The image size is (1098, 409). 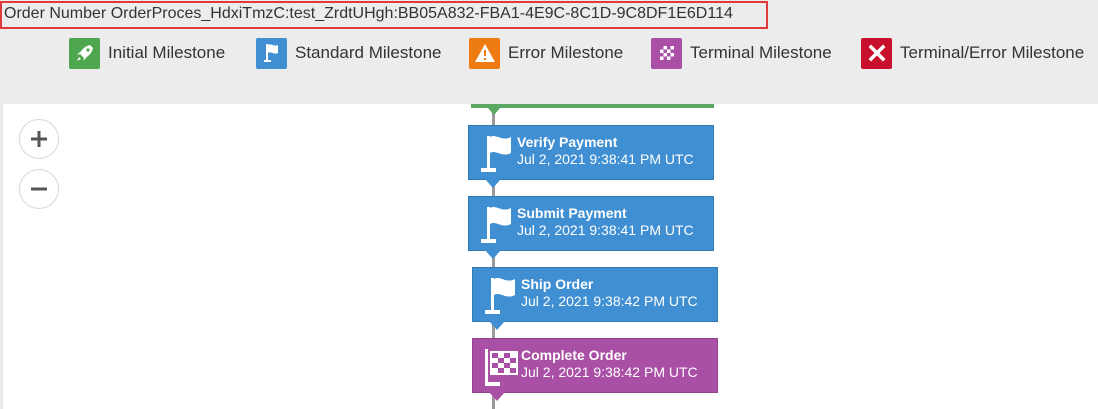 I want to click on legend-error-milestone: Error Milestone, so click(x=546, y=53).